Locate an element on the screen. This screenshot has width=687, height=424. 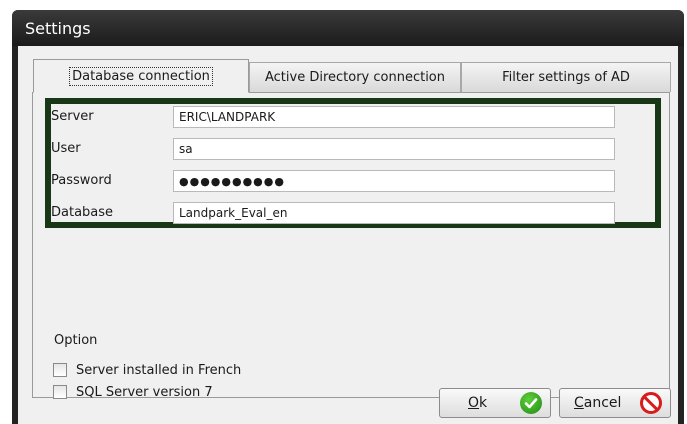
option-server-french: Server installed in French is located at coordinates (147, 370).